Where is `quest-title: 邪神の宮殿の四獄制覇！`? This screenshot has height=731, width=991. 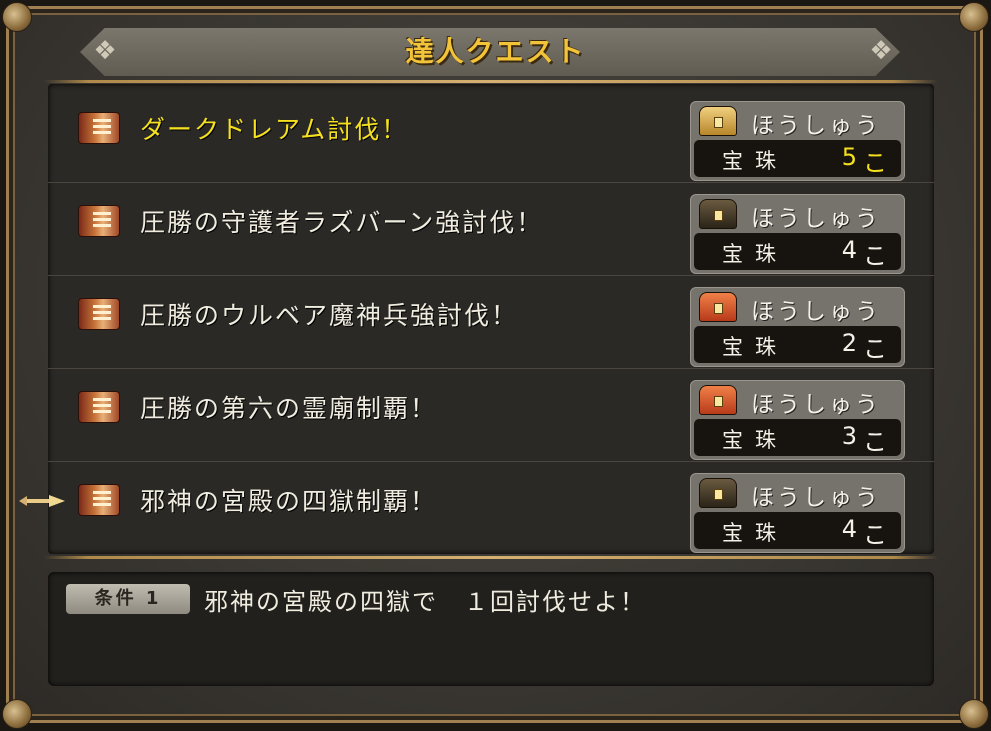
quest-title: 邪神の宮殿の四獄制覇！ is located at coordinates (289, 501).